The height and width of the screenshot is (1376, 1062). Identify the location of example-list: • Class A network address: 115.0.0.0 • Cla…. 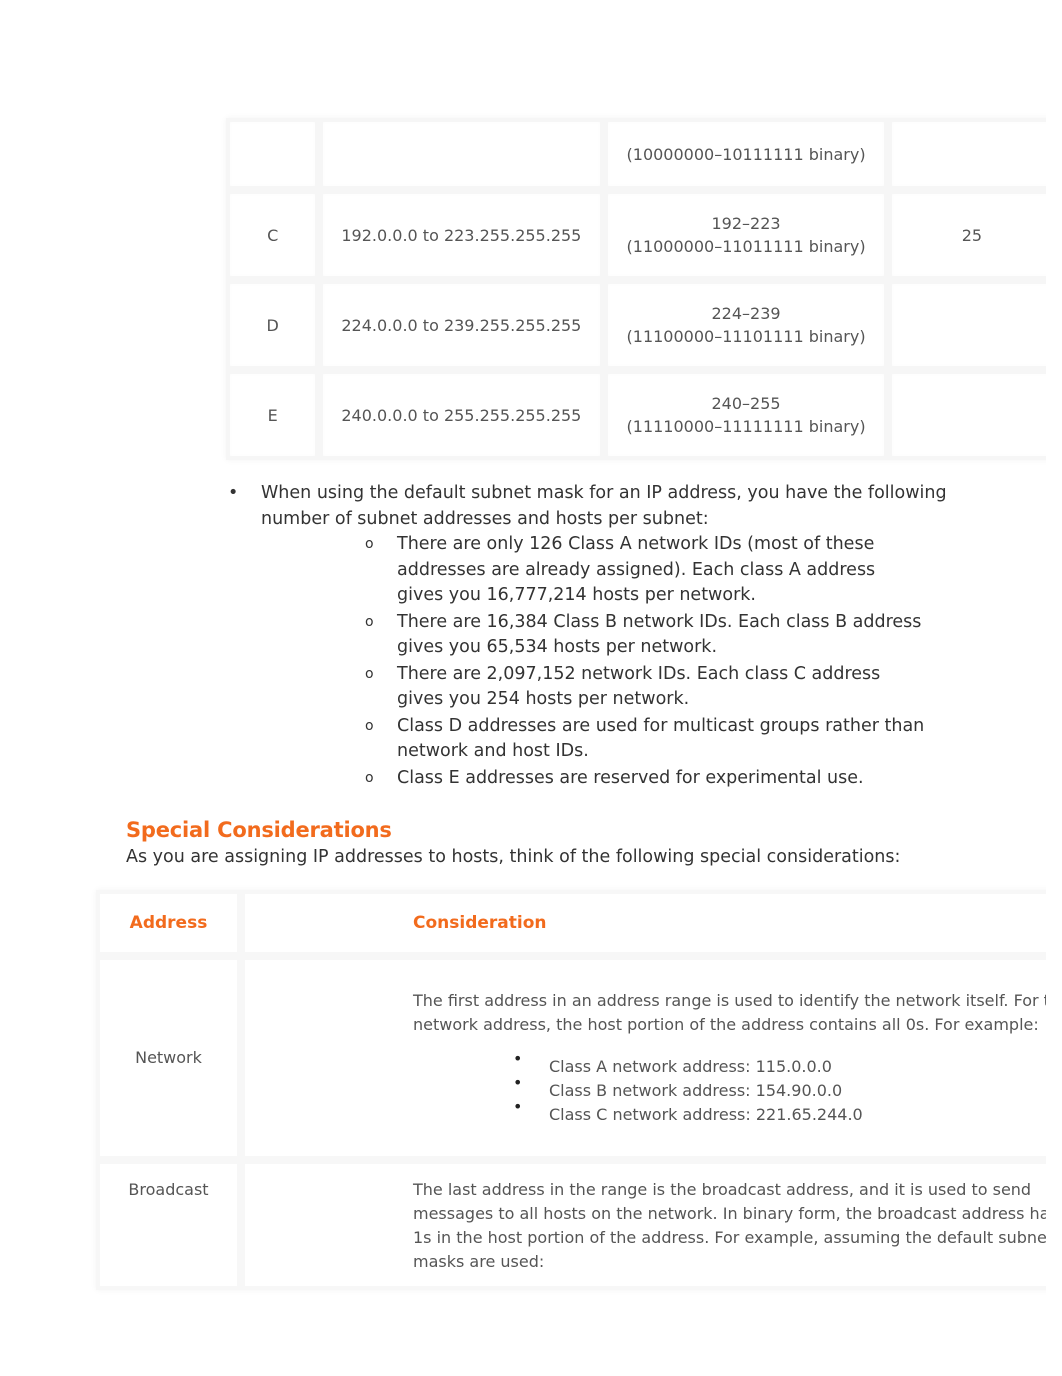
(729, 1088).